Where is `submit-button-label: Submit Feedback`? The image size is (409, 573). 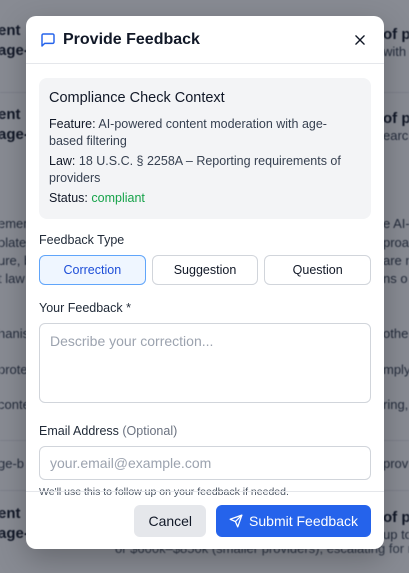
submit-button-label: Submit Feedback is located at coordinates (303, 520).